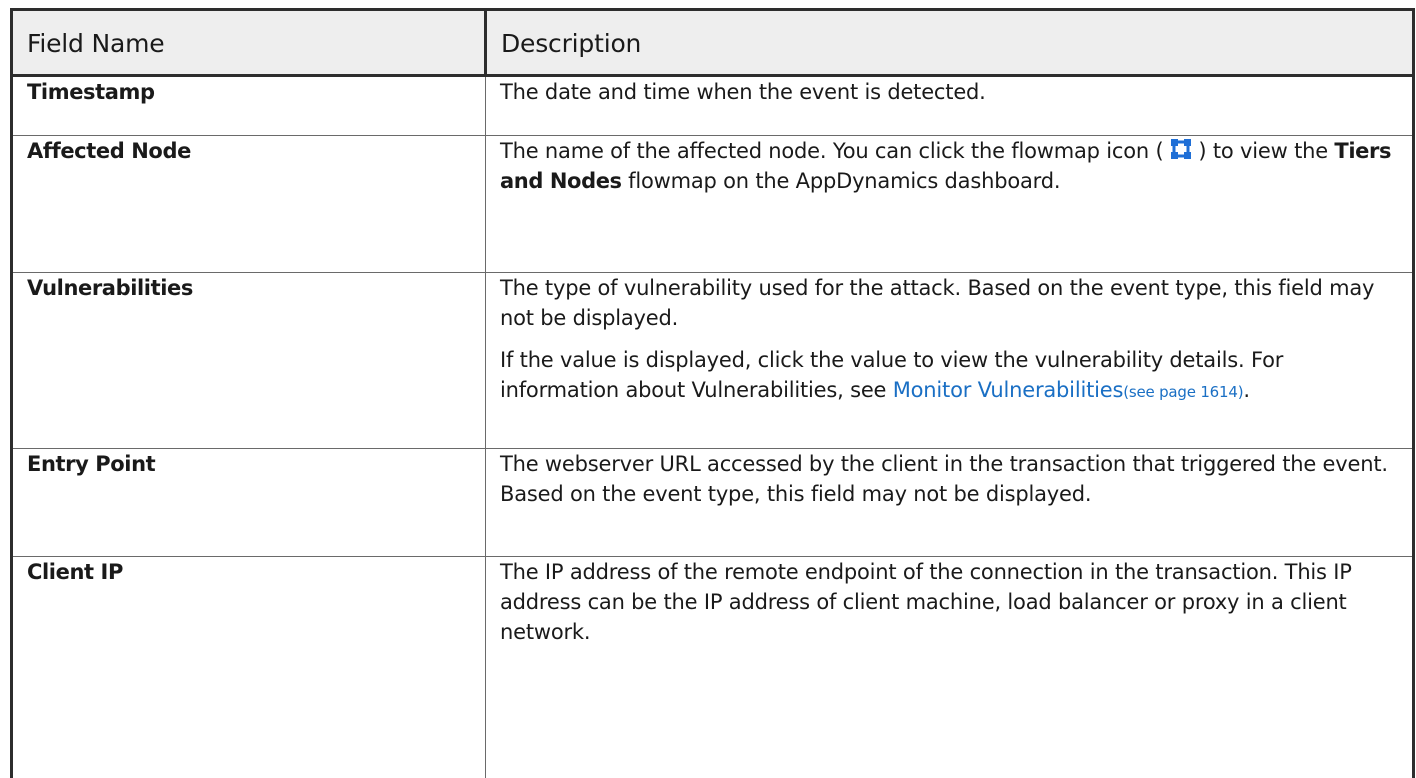 This screenshot has height=778, width=1416. I want to click on header-row: Field Name Description, so click(712, 42).